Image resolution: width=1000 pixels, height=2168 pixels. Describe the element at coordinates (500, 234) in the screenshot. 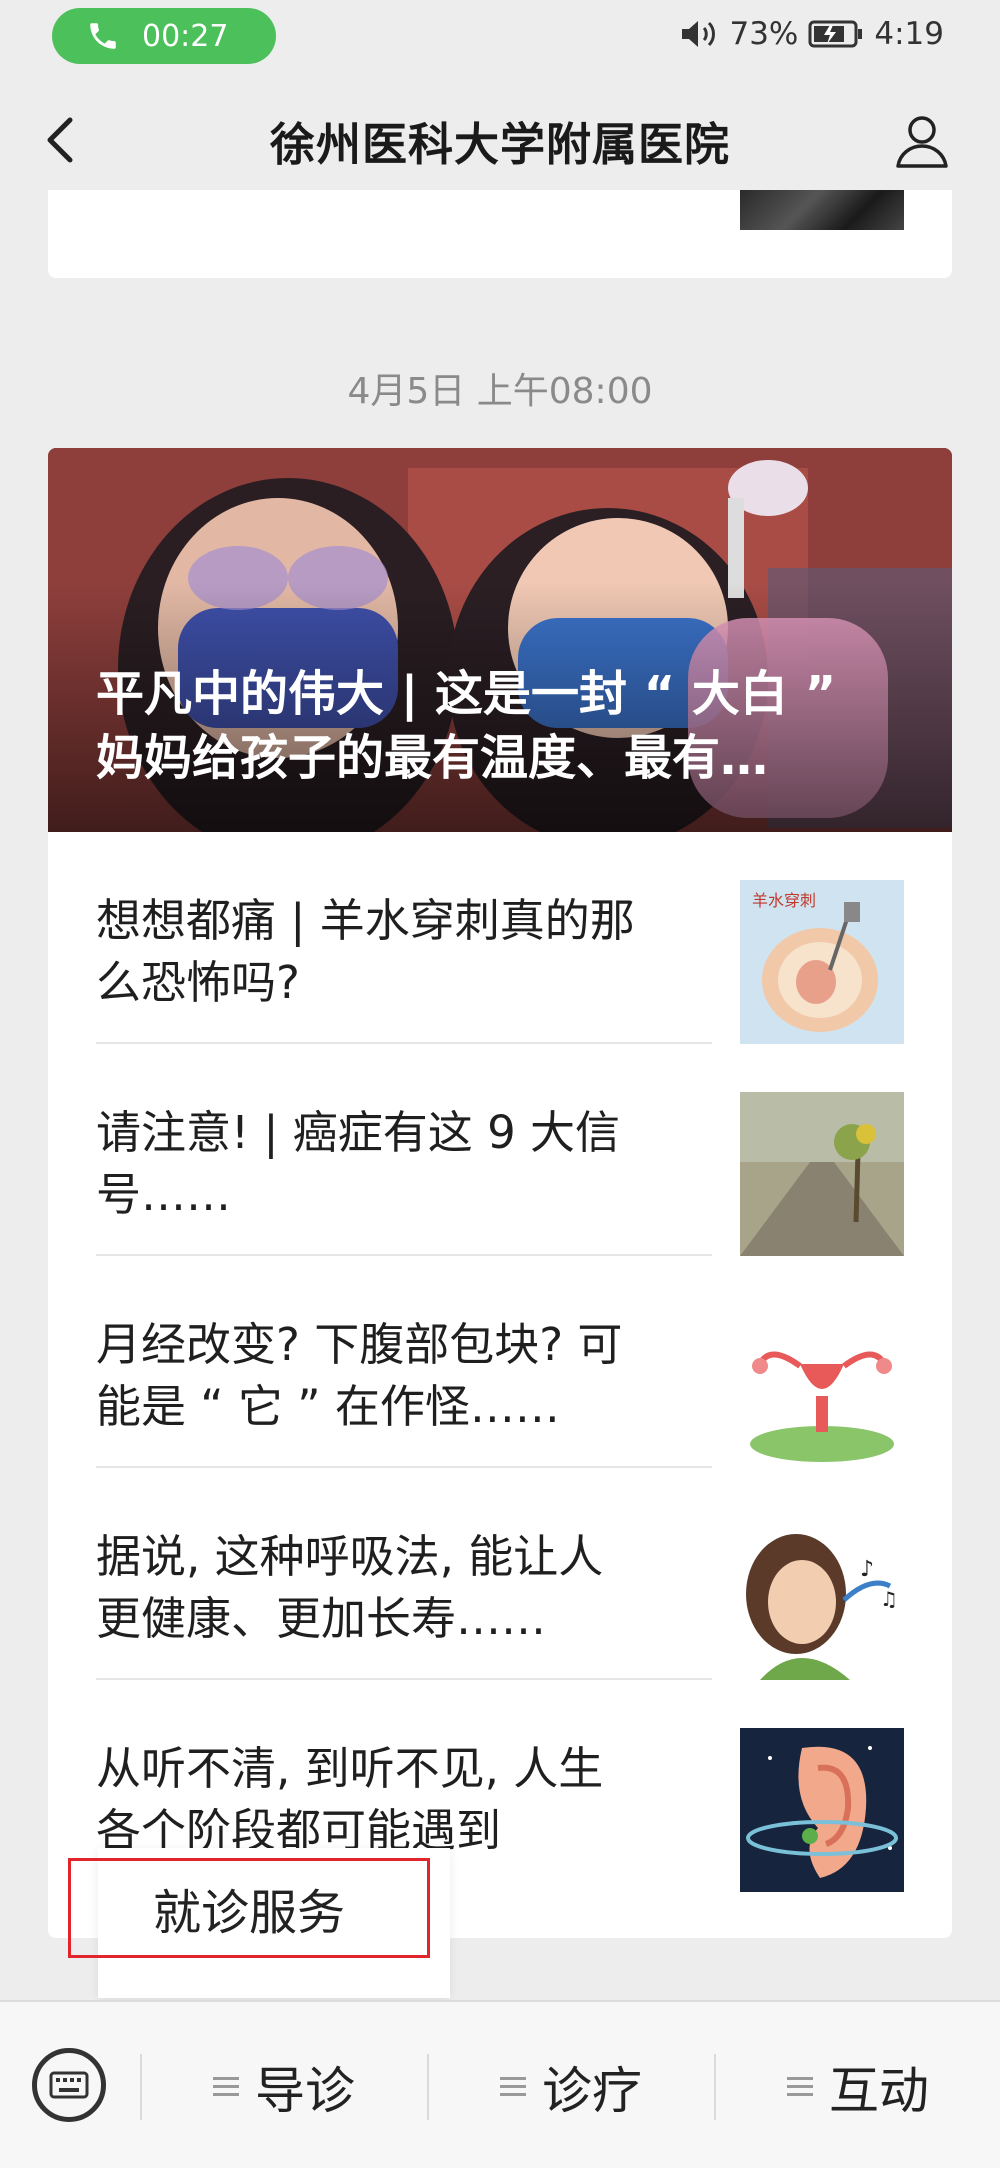

I see `previous-article-card` at that location.